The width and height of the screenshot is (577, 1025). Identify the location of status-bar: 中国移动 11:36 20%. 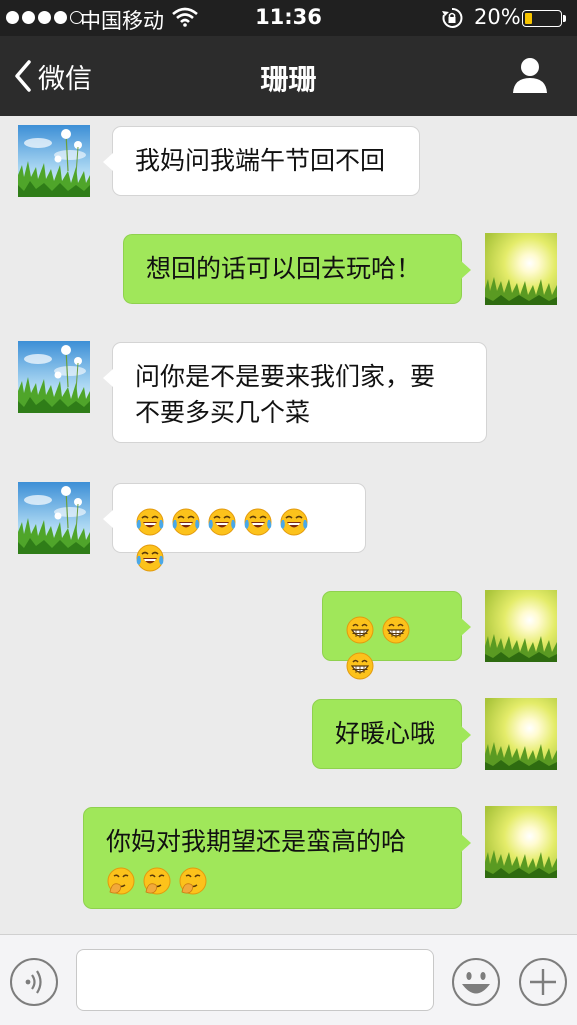
(288, 18).